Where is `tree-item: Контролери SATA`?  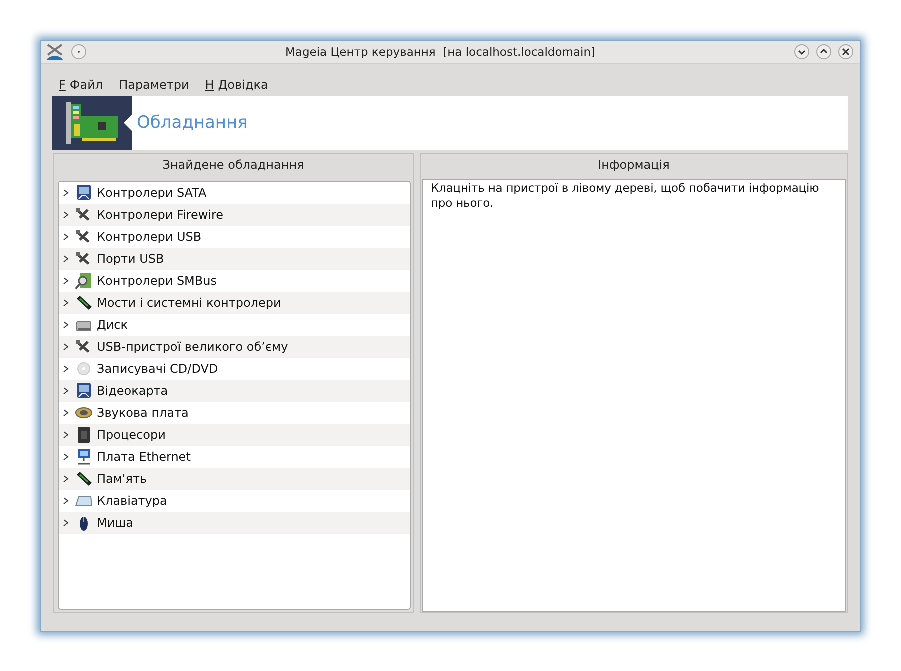
tree-item: Контролери SATA is located at coordinates (234, 193).